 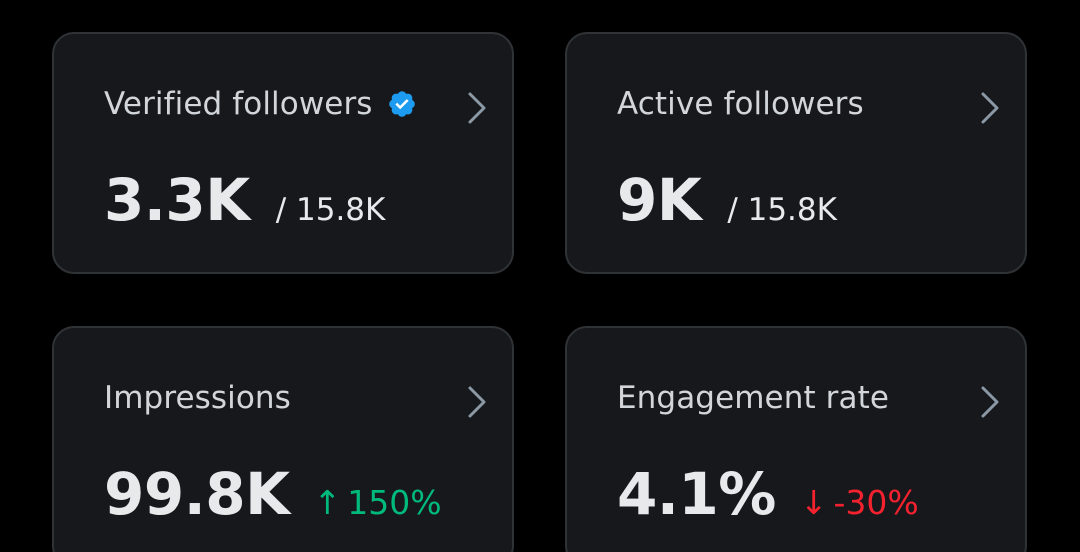 I want to click on metric-row: 99.8K ↑ 150%, so click(x=273, y=494).